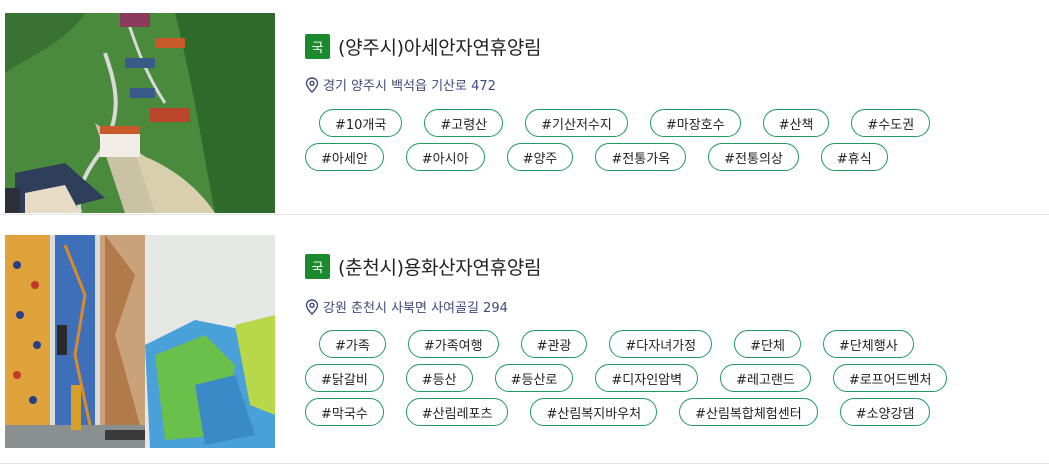 The image size is (1049, 471). I want to click on tag: #수도권, so click(891, 123).